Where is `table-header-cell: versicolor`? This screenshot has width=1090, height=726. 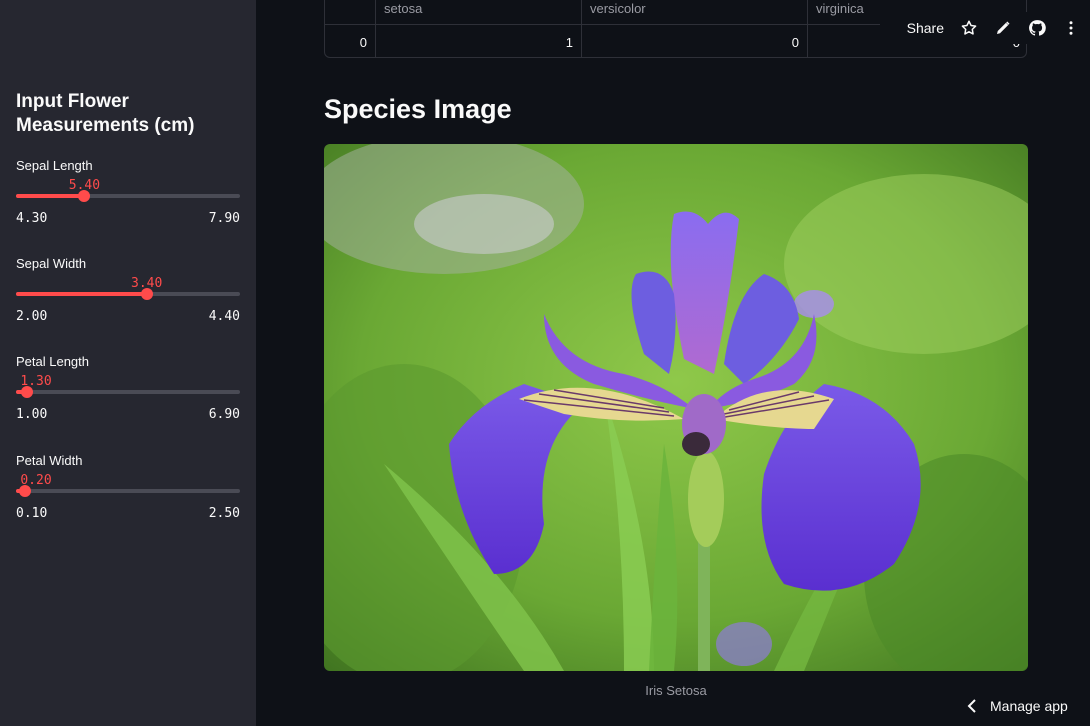 table-header-cell: versicolor is located at coordinates (618, 8).